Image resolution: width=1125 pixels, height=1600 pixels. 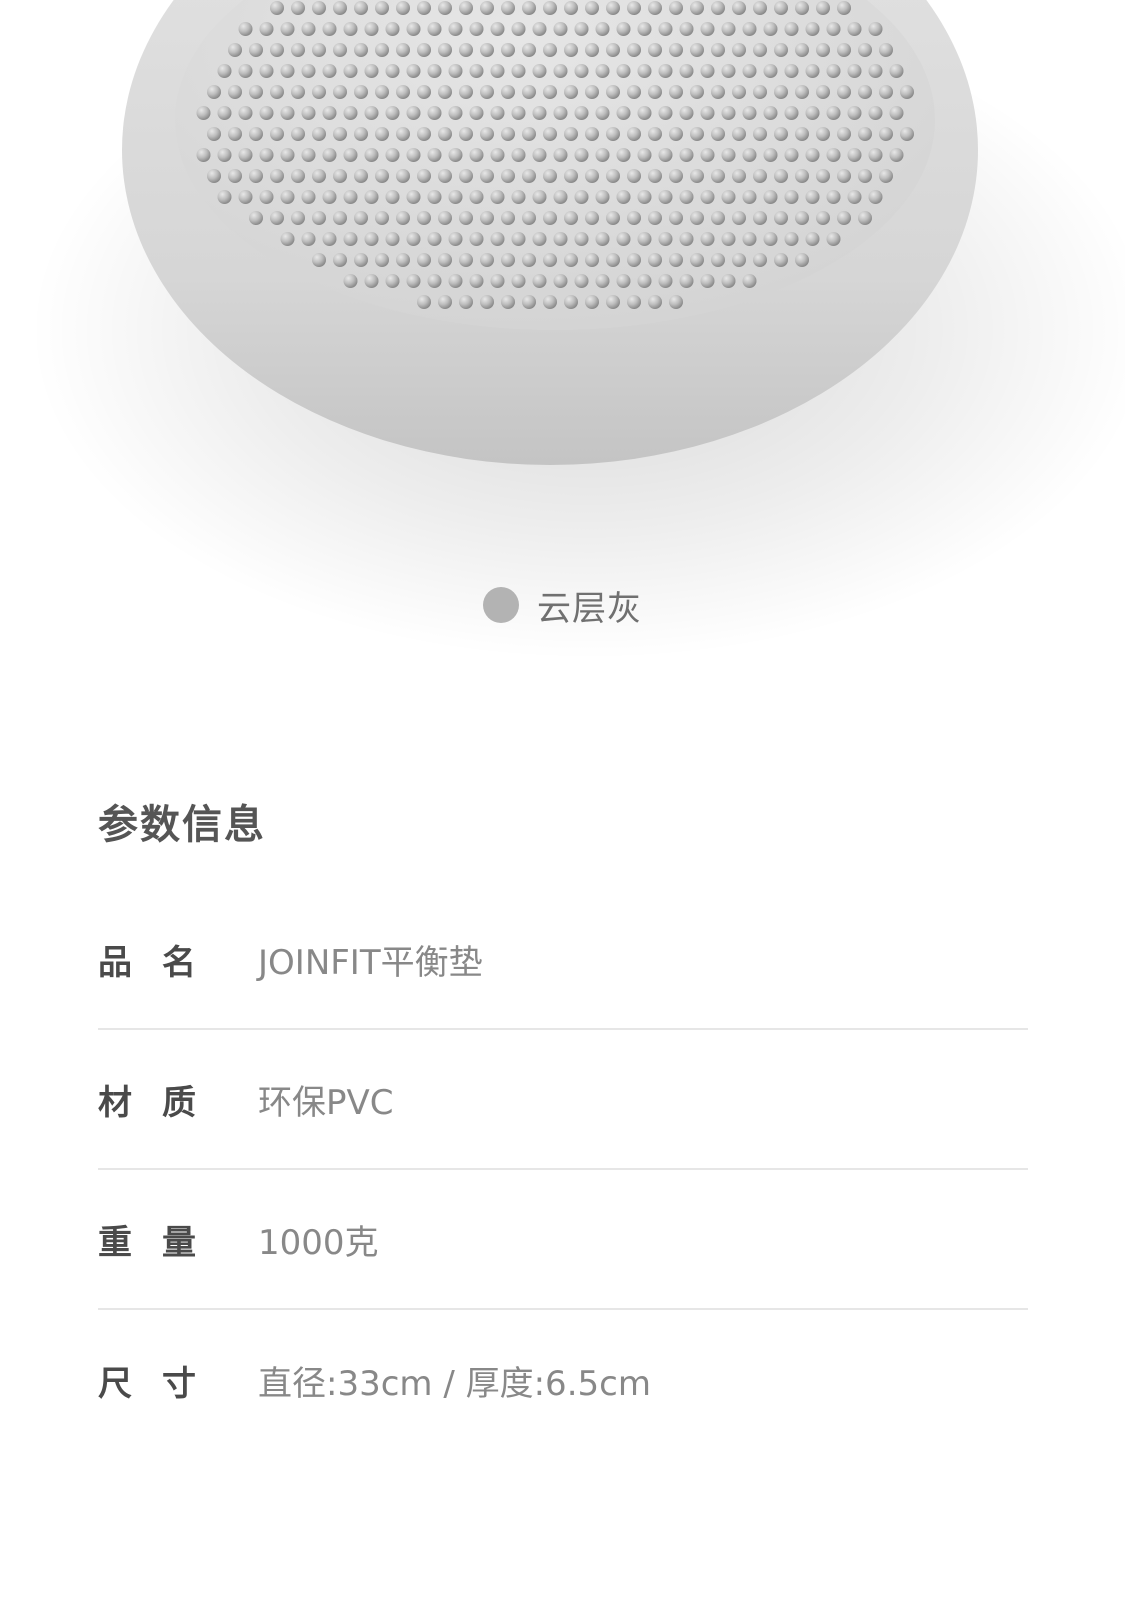 What do you see at coordinates (563, 960) in the screenshot?
I see `spec-row-name: 品名 JOINFIT平衡垫` at bounding box center [563, 960].